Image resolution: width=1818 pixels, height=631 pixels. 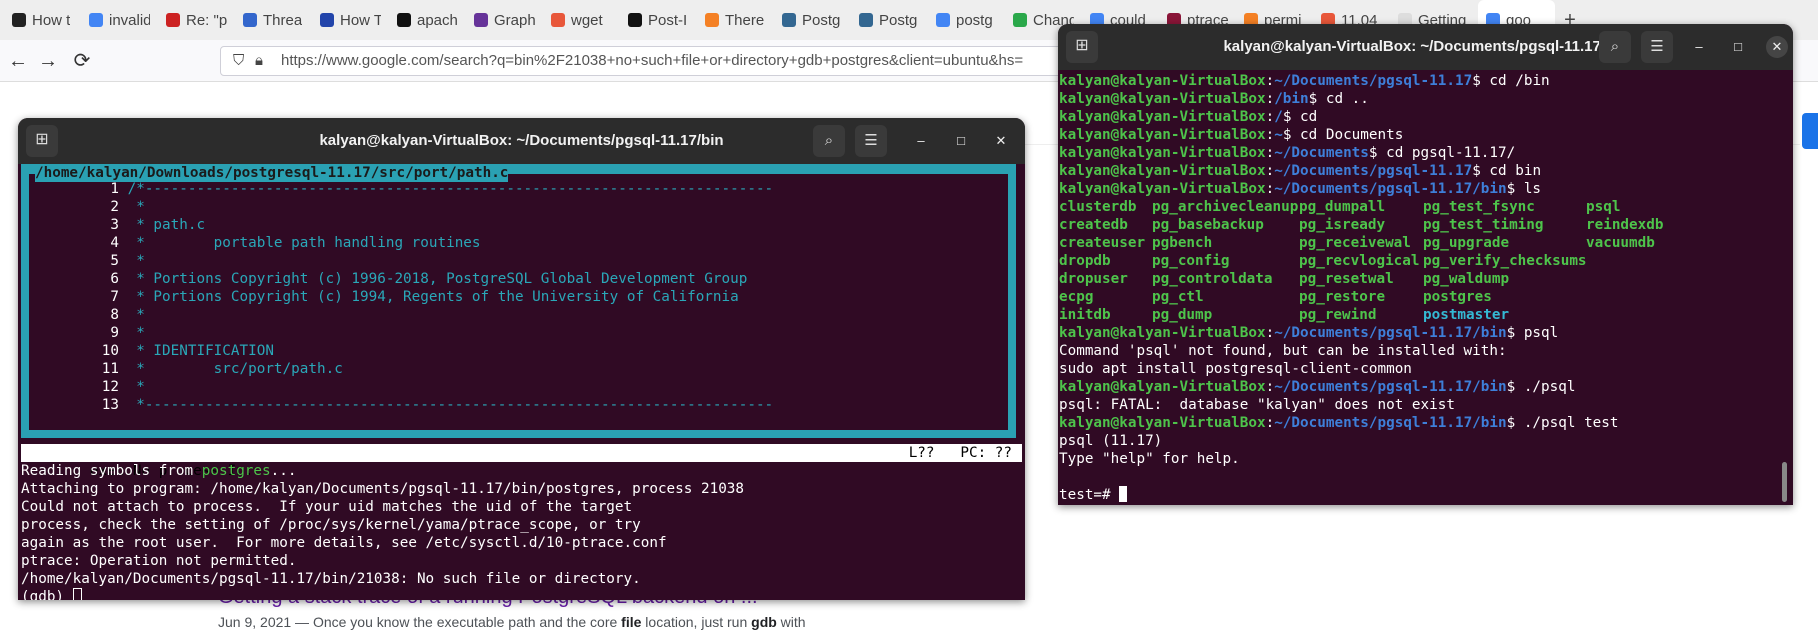 I want to click on source-line: 4 * portable path handling routines, so click(x=255, y=243).